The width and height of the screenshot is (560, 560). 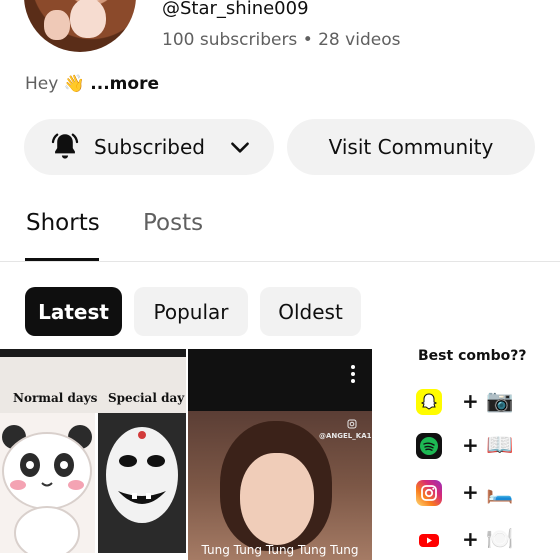 I want to click on channel-avatar, so click(x=80, y=26).